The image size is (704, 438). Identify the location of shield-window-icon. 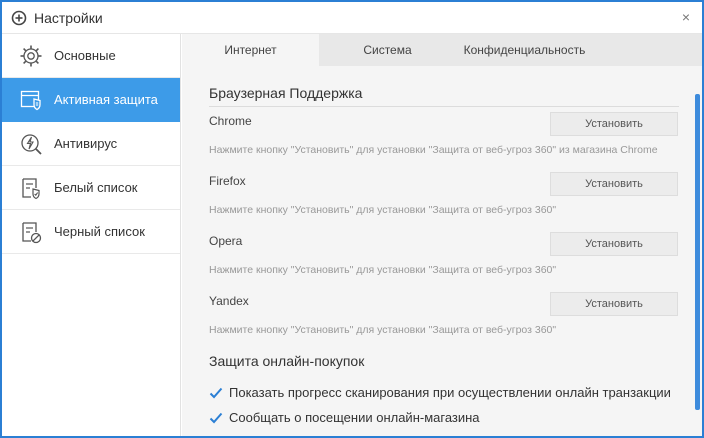
(31, 100).